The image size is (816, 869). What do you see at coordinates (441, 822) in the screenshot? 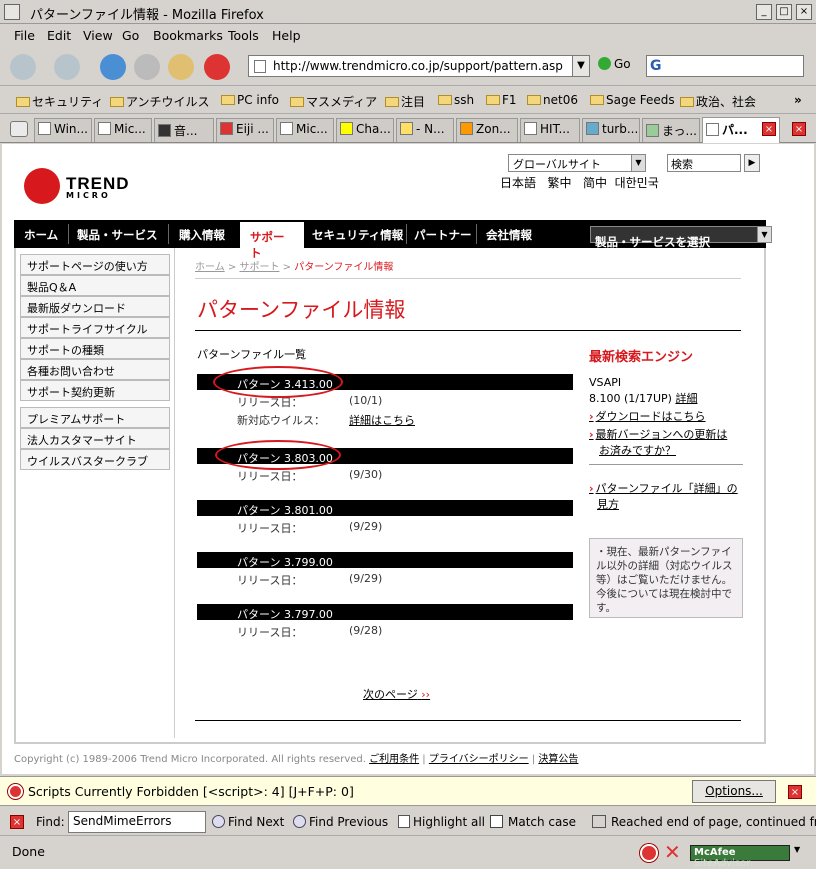
I see `highlight-all-button: Highlight all` at bounding box center [441, 822].